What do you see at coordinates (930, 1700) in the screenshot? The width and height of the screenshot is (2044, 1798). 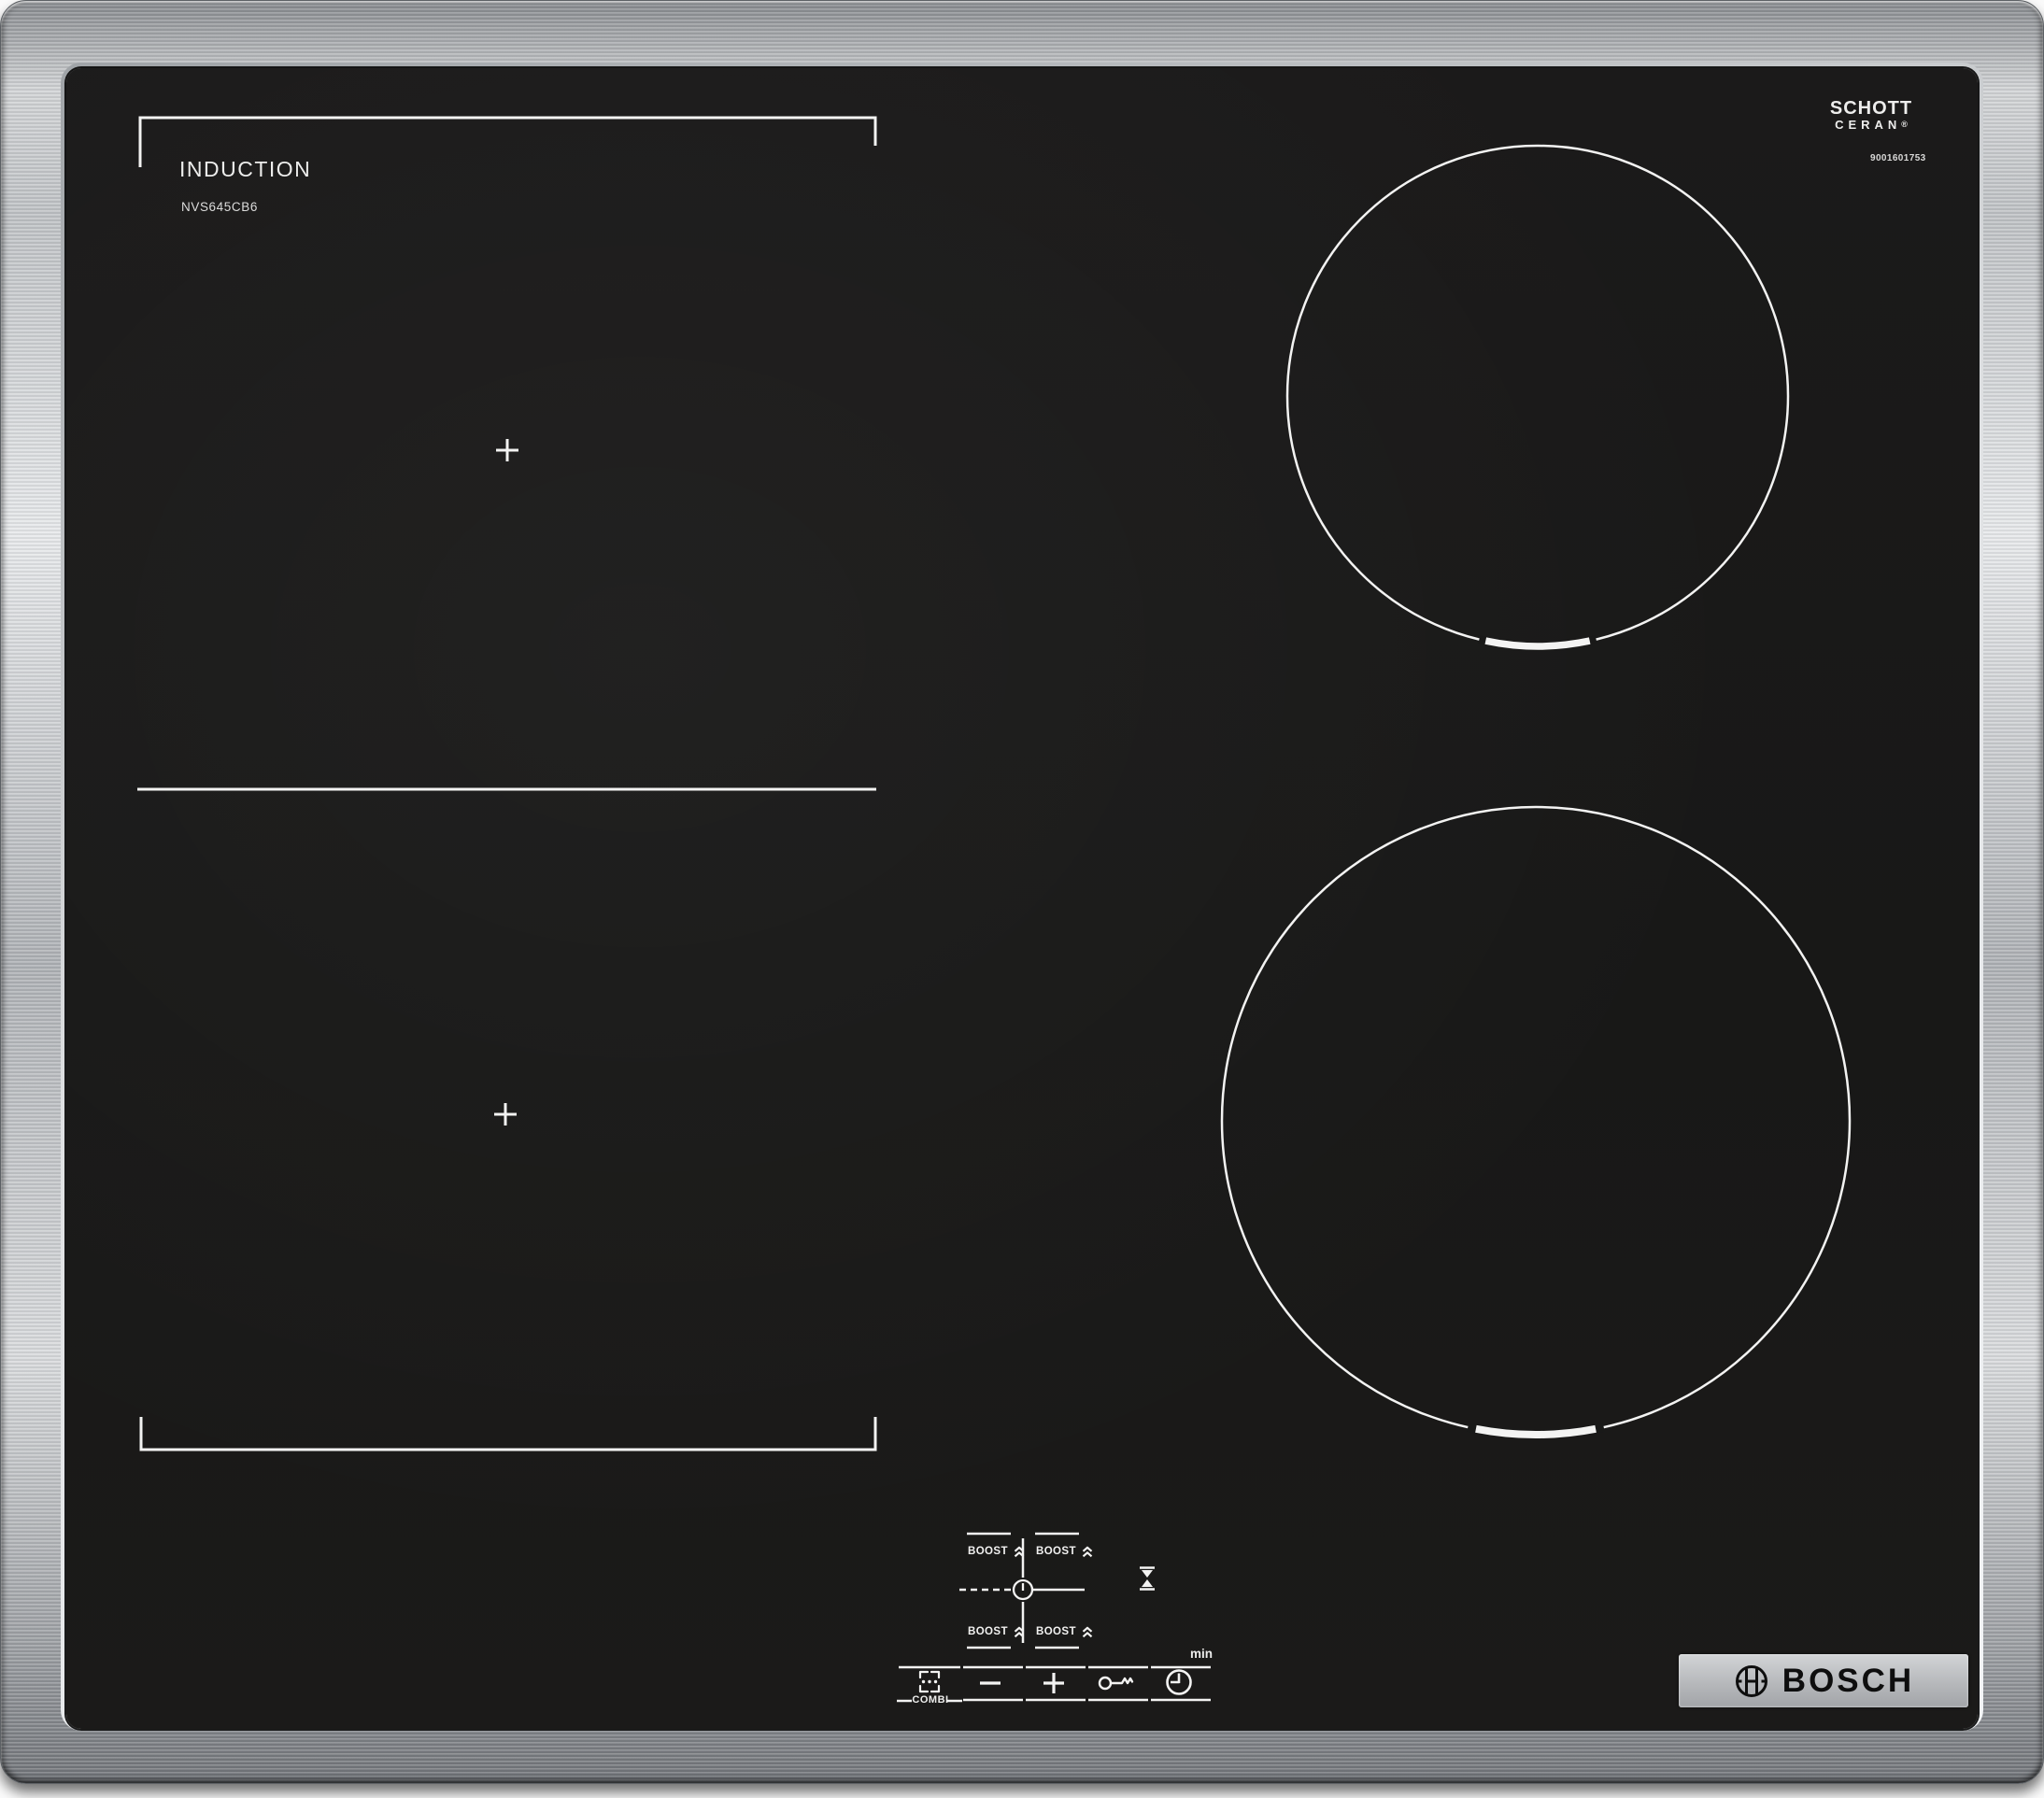 I see `combi-label: COMBI` at bounding box center [930, 1700].